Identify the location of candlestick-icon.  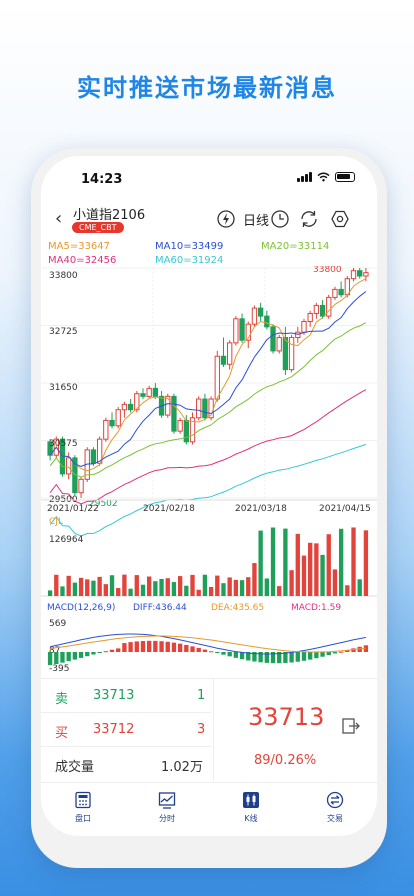
(251, 800).